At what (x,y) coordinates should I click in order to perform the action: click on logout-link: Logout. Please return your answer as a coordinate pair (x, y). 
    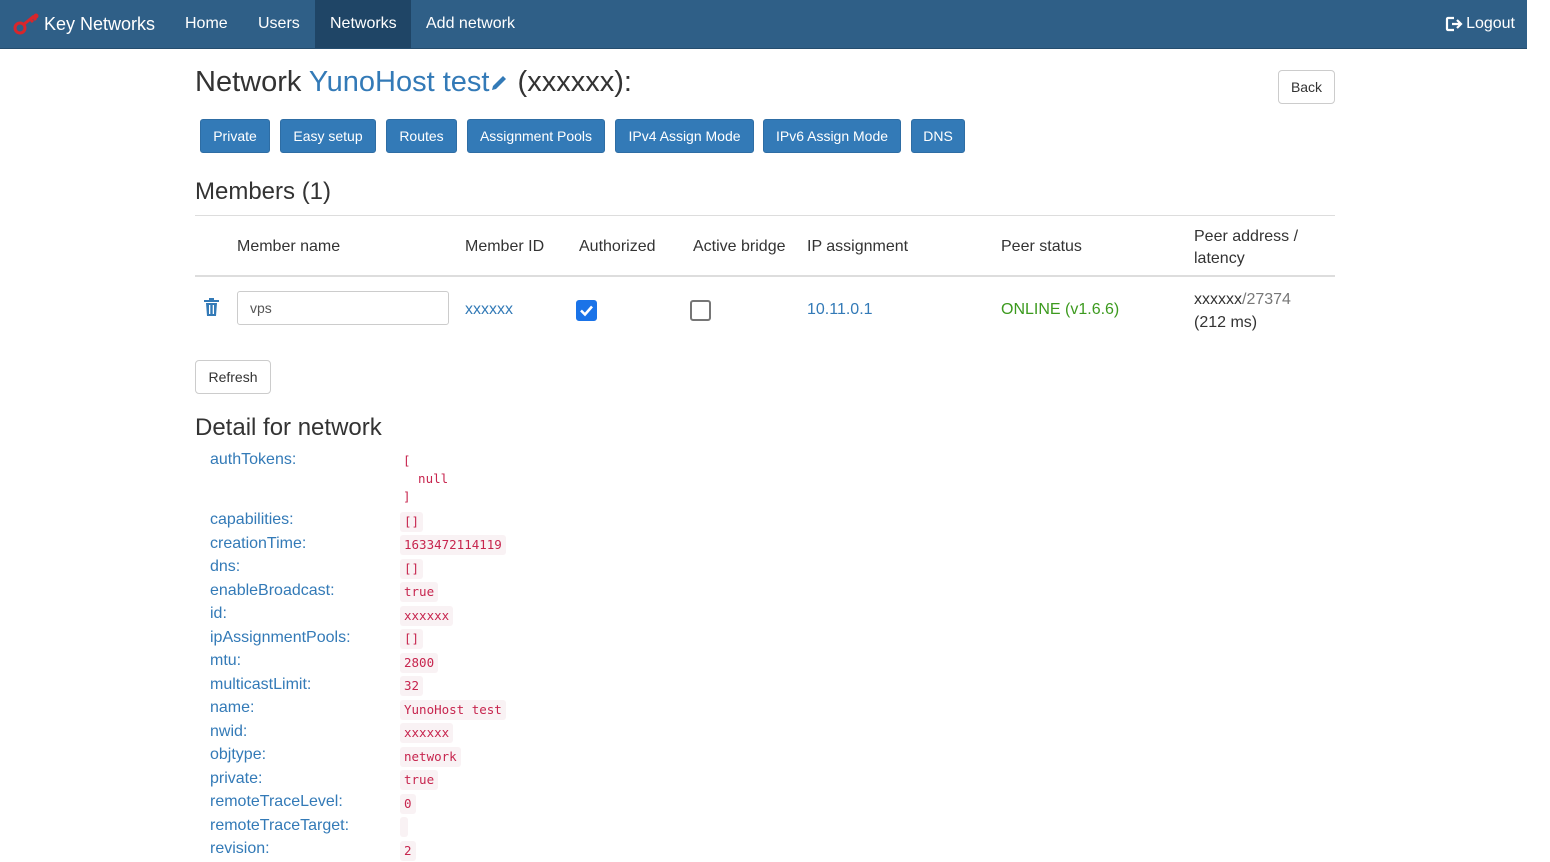
    Looking at the image, I should click on (1480, 24).